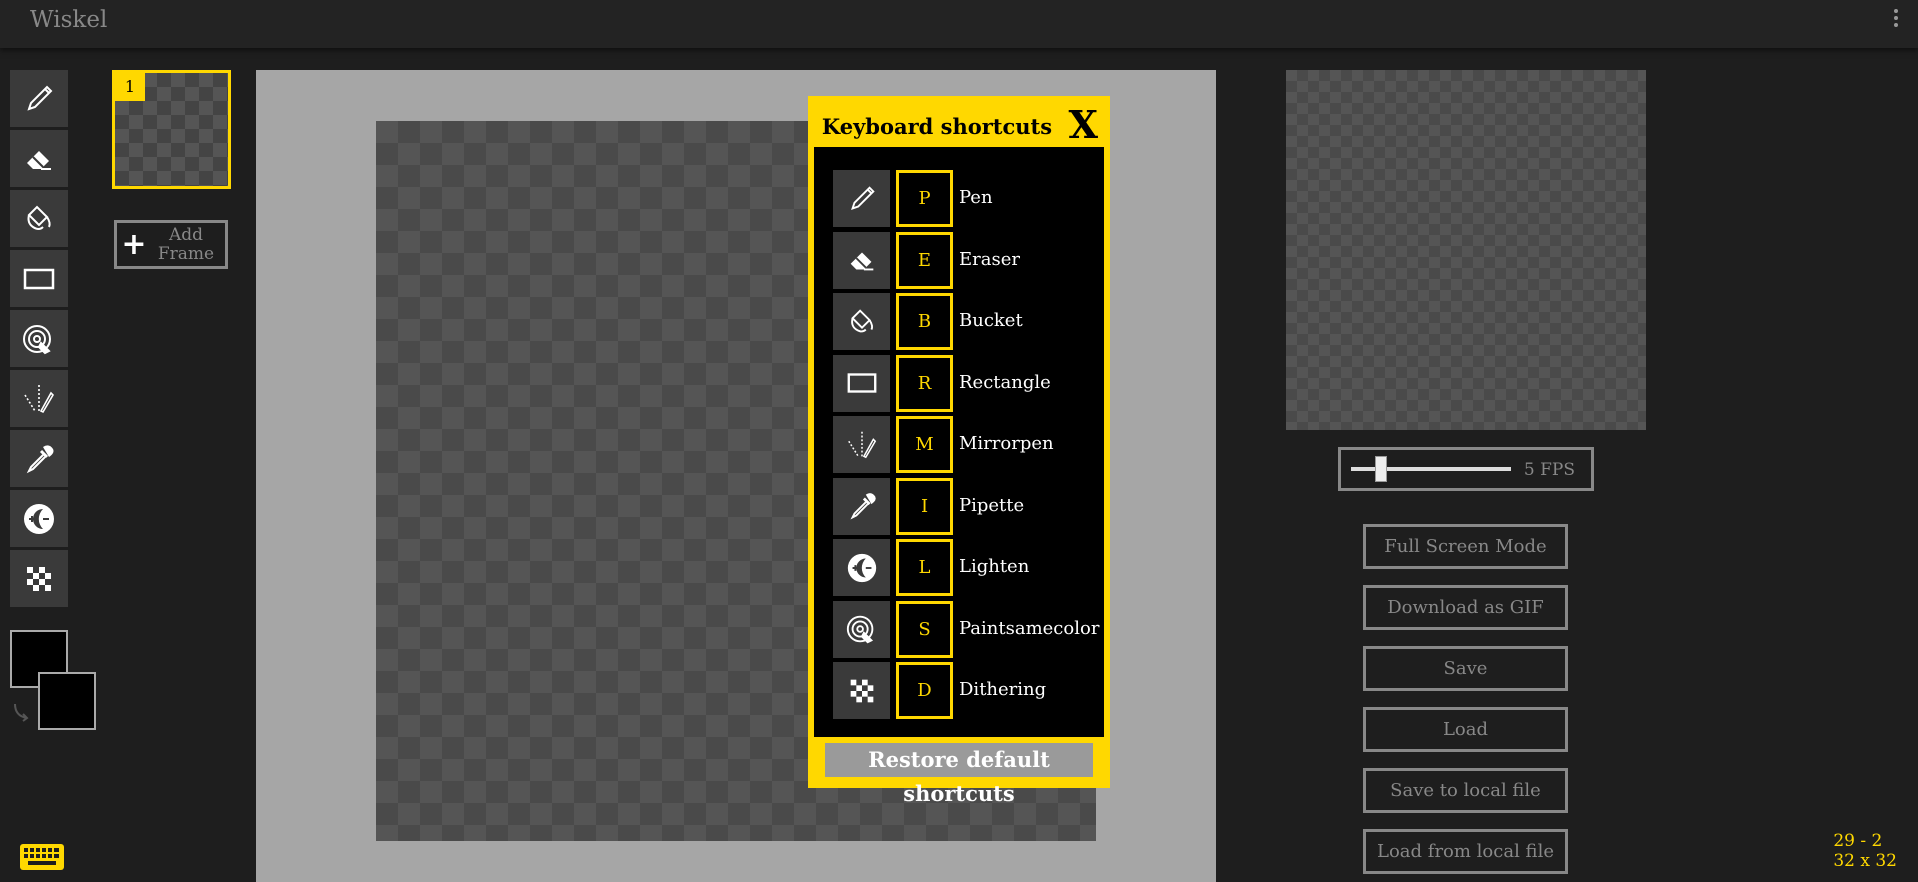  Describe the element at coordinates (1465, 790) in the screenshot. I see `save-to-local-file-button: Save to local file` at that location.